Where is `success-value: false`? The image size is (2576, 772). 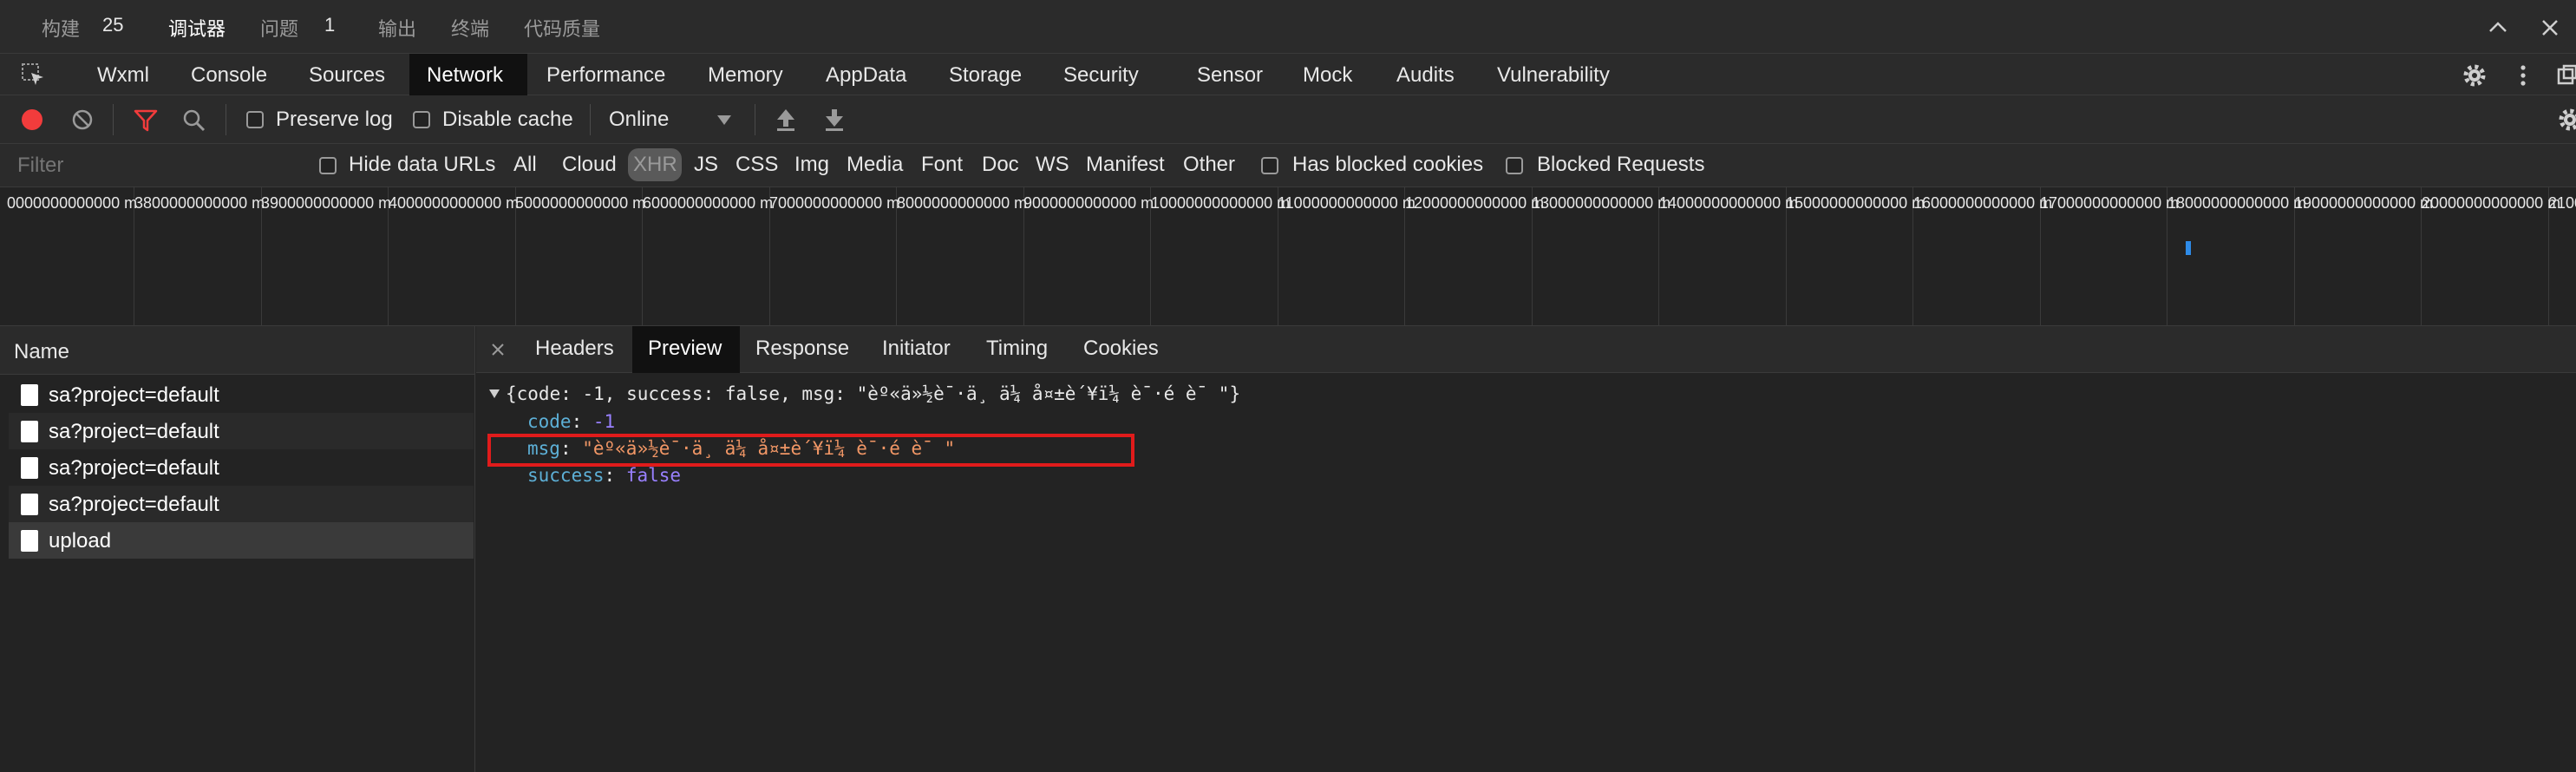 success-value: false is located at coordinates (653, 476).